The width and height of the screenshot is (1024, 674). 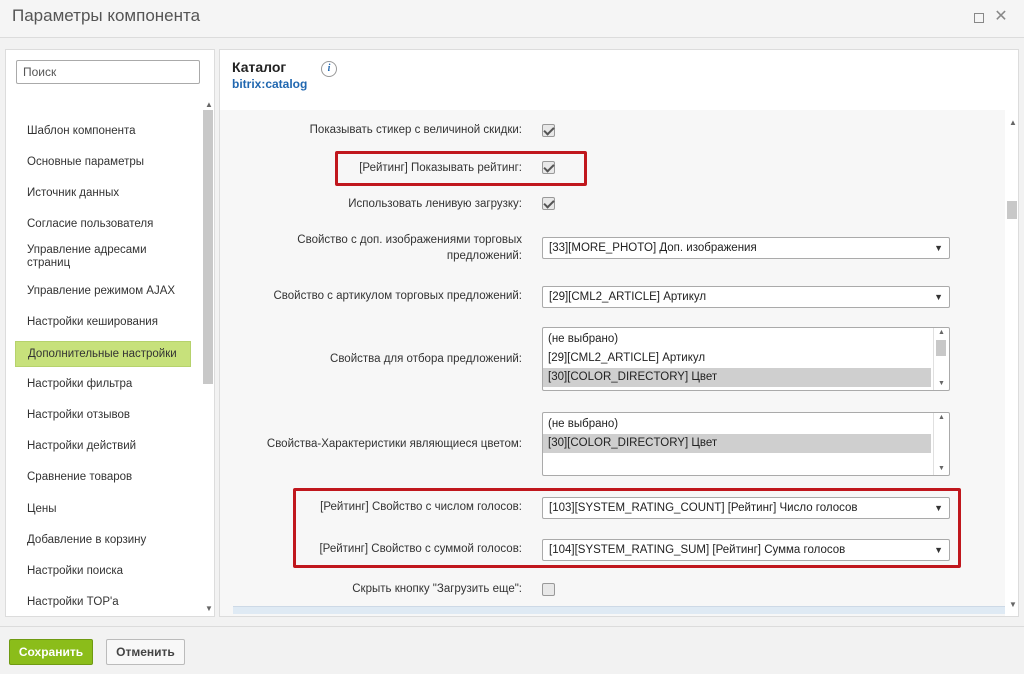 I want to click on sidebar-scrollbar: ▲ ▼, so click(x=208, y=358).